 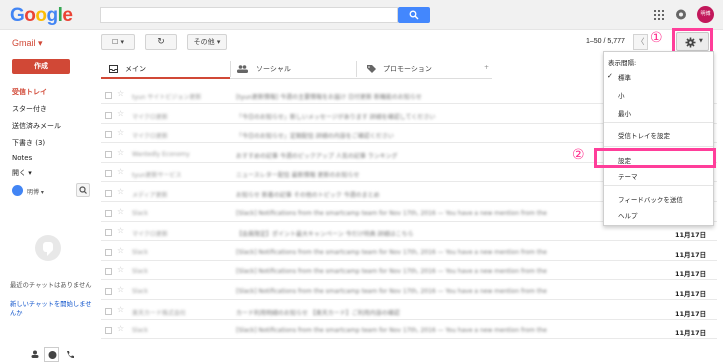 What do you see at coordinates (610, 76) in the screenshot?
I see `check-icon: ✓` at bounding box center [610, 76].